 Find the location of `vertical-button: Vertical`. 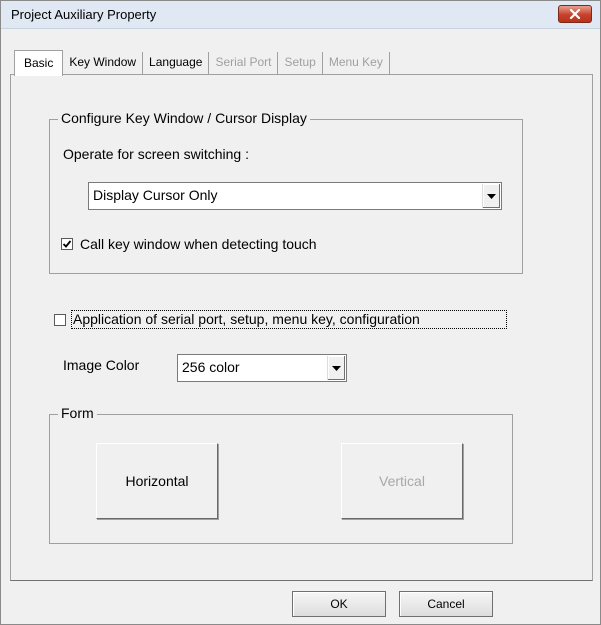

vertical-button: Vertical is located at coordinates (402, 481).